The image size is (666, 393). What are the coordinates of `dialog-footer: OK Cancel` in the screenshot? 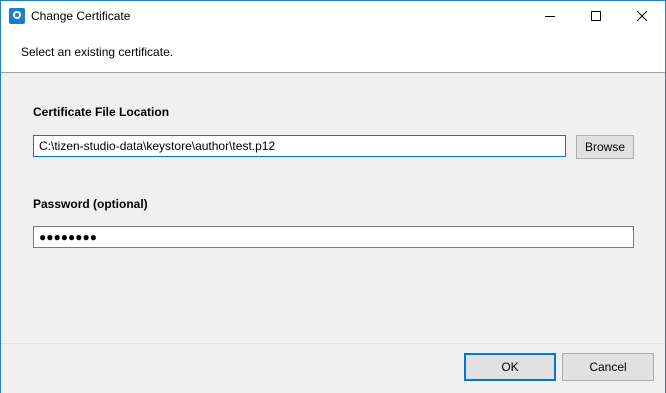 It's located at (333, 368).